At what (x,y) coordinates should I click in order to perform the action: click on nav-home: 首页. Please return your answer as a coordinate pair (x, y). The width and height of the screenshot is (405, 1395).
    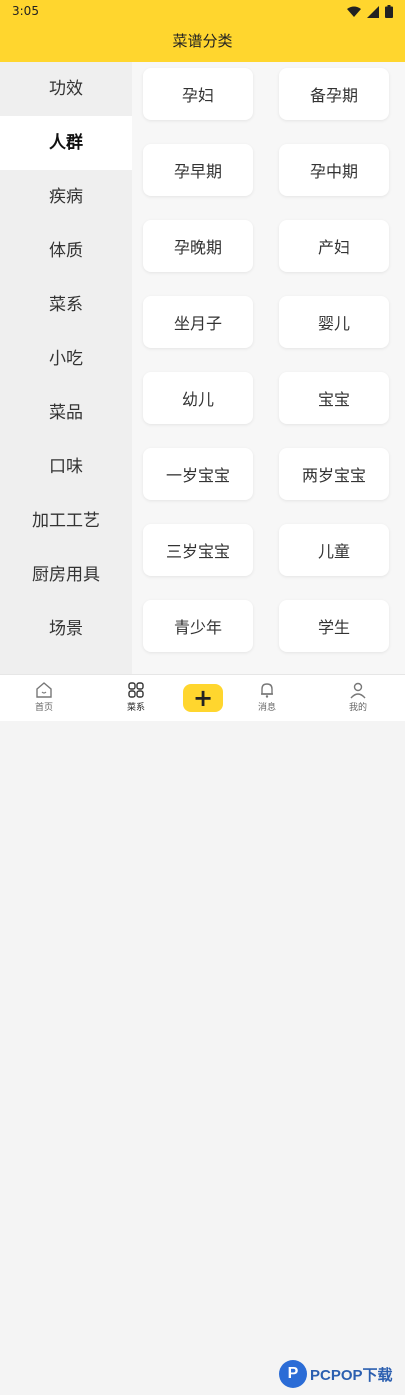
    Looking at the image, I should click on (44, 696).